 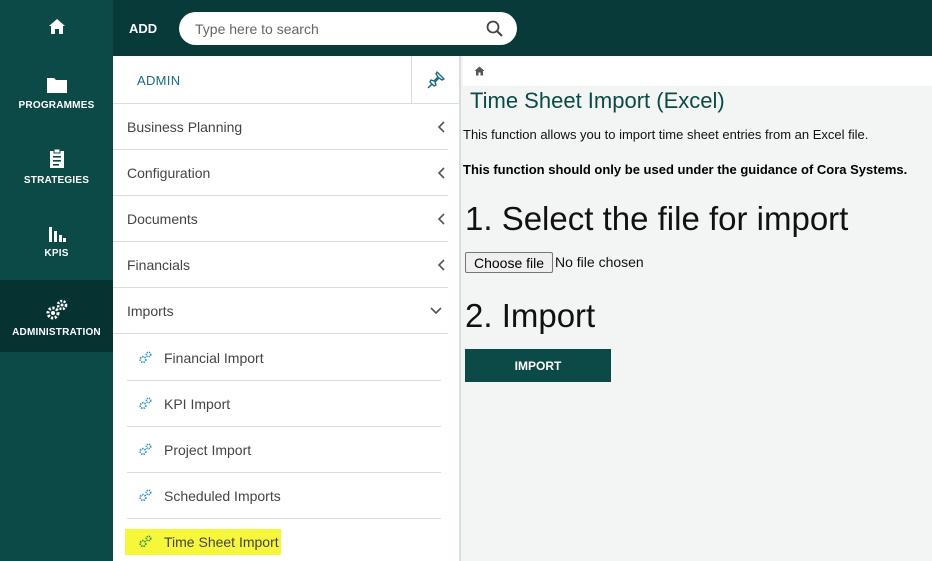 What do you see at coordinates (284, 358) in the screenshot?
I see `submenu-item-financial-import: Financial Import` at bounding box center [284, 358].